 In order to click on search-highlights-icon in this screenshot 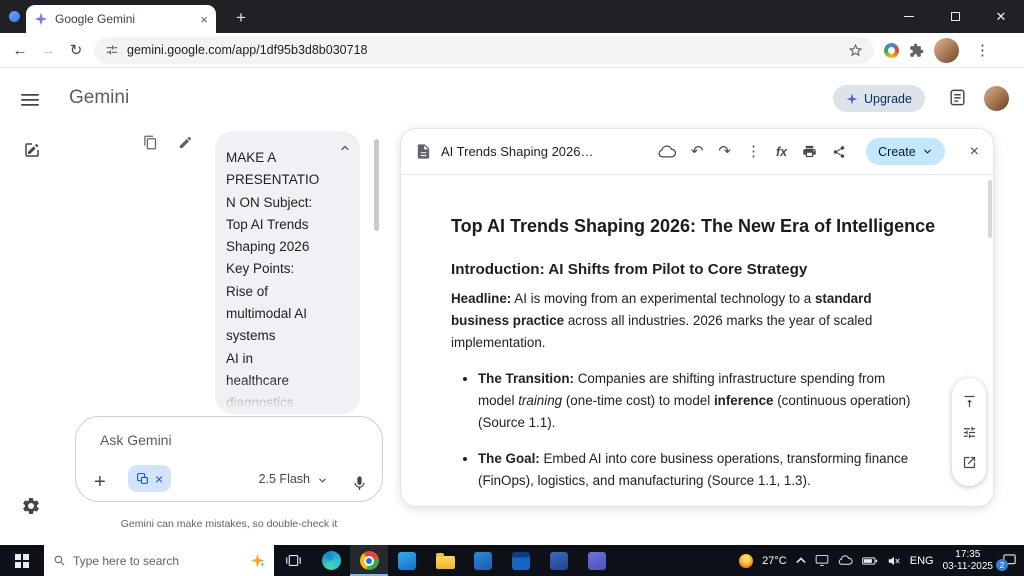, I will do `click(257, 560)`.